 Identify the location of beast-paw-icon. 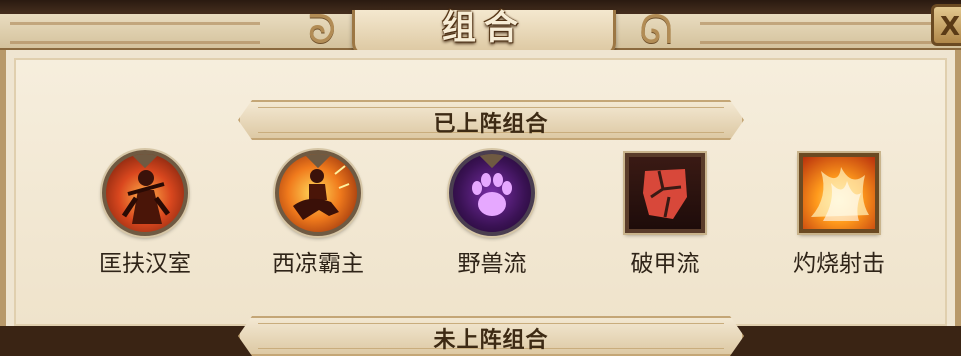
(492, 193).